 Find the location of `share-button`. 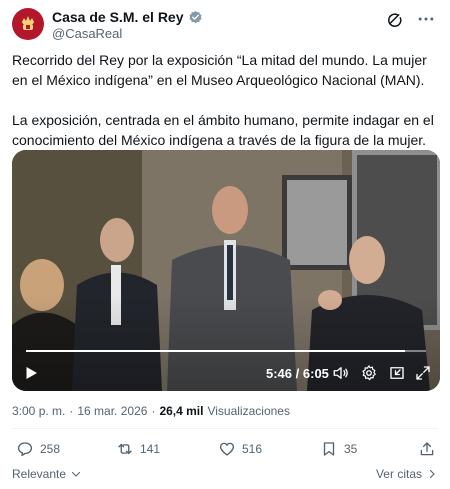

share-button is located at coordinates (427, 449).